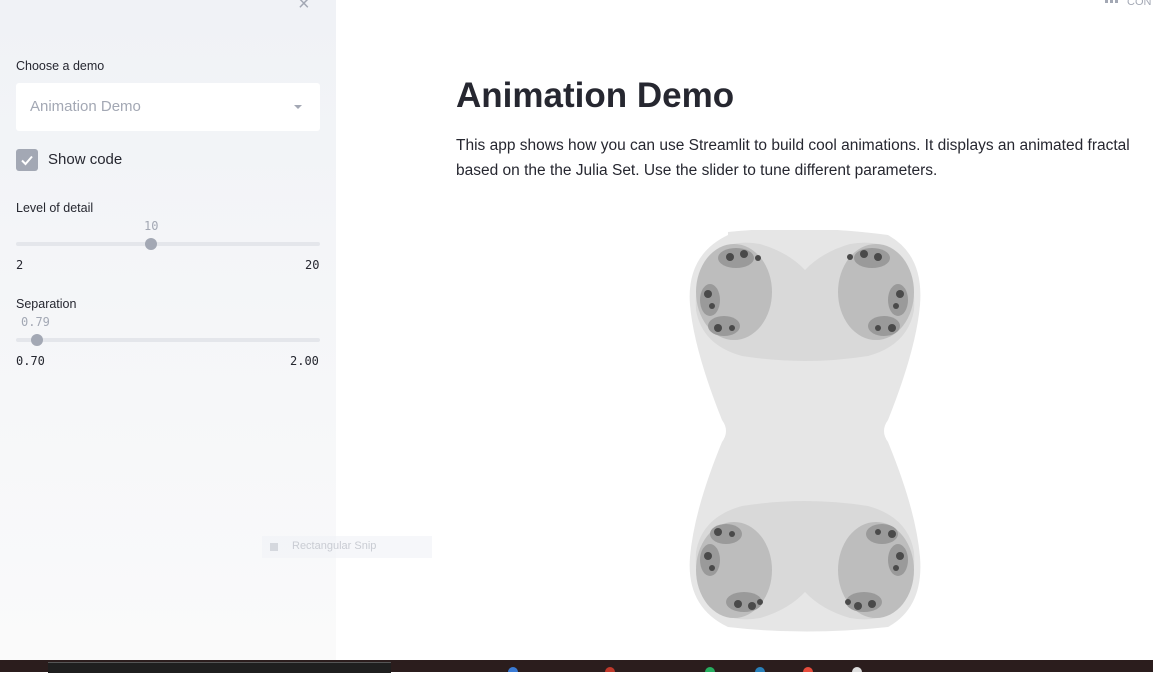 This screenshot has width=1153, height=673. Describe the element at coordinates (35, 322) in the screenshot. I see `separation-slider-value: 0.79` at that location.